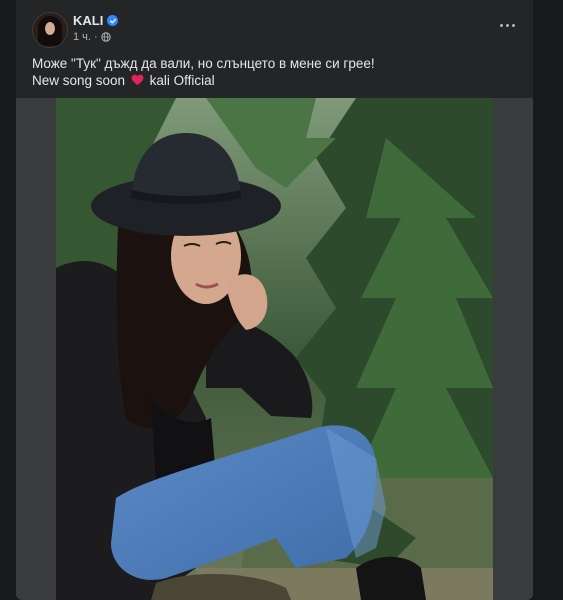  What do you see at coordinates (79, 80) in the screenshot?
I see `post-text-new-song: New song soon` at bounding box center [79, 80].